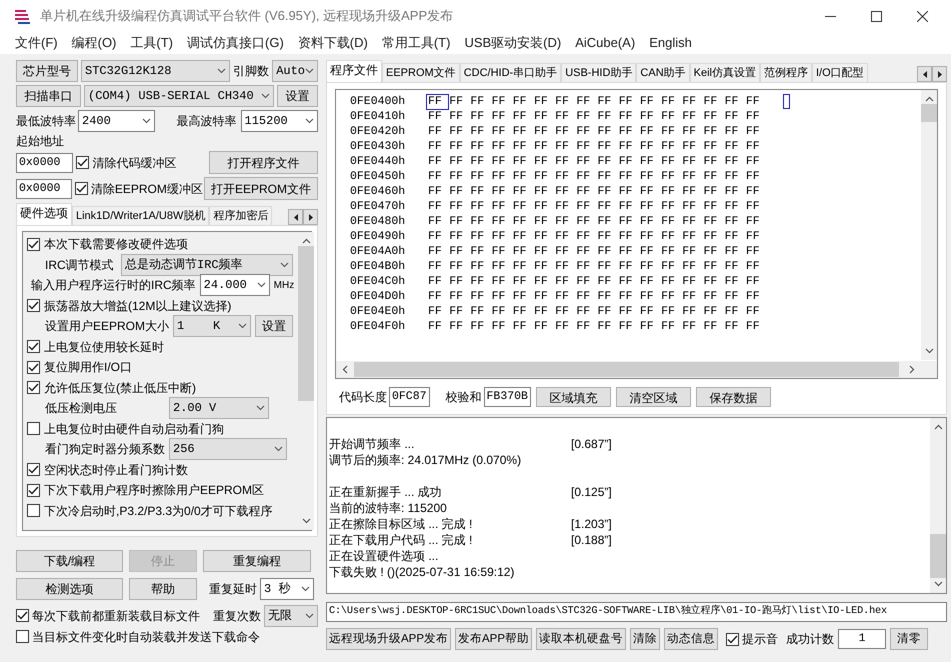 Image resolution: width=951 pixels, height=662 pixels. Describe the element at coordinates (235, 43) in the screenshot. I see `menu-item: 调试仿真接口(G)` at that location.